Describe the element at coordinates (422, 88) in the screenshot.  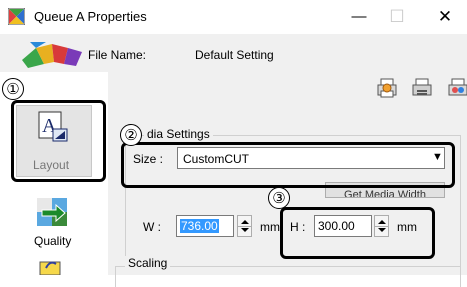
I see `printer-queue-icon` at that location.